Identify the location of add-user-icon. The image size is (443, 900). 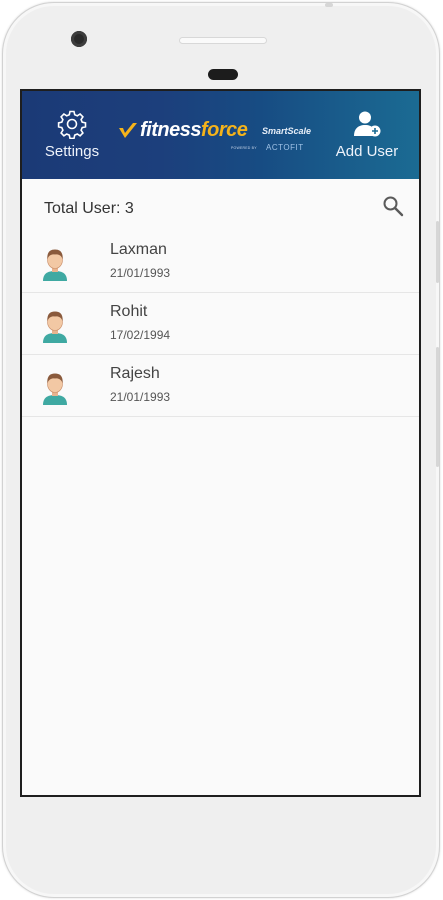
(367, 124).